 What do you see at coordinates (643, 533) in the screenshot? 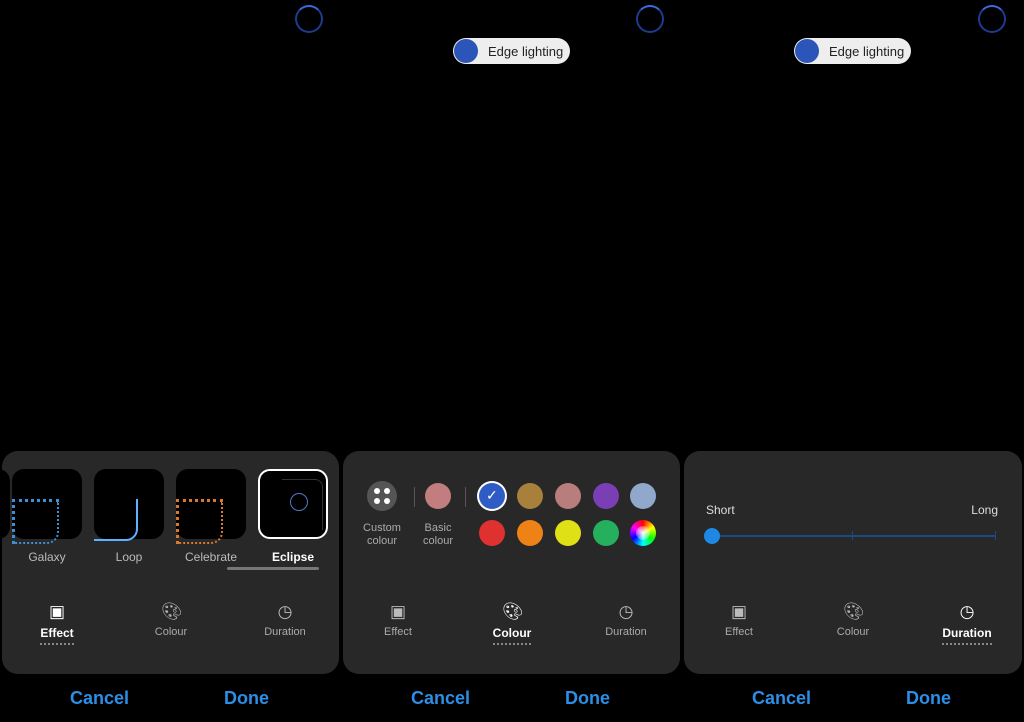
I see `colour-wheel-swatch` at bounding box center [643, 533].